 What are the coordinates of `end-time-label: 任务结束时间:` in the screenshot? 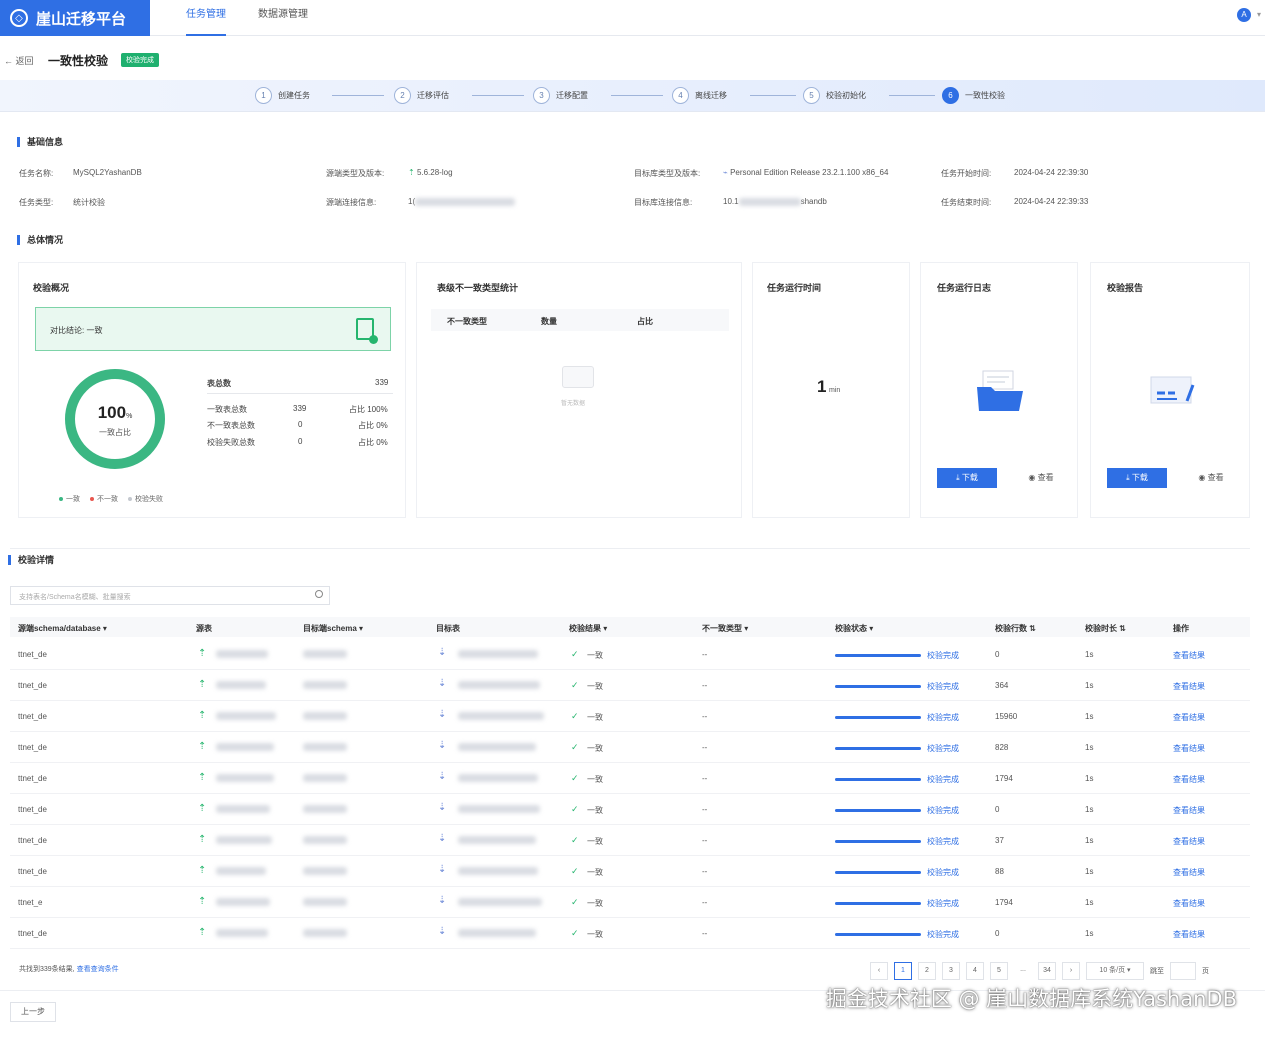 It's located at (966, 202).